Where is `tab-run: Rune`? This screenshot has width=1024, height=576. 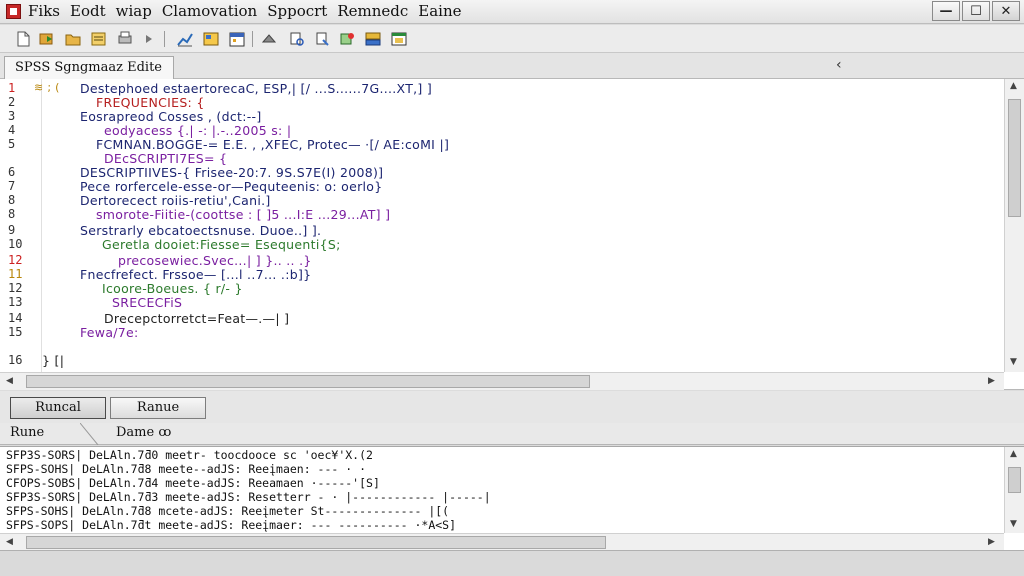
tab-run: Rune is located at coordinates (27, 432).